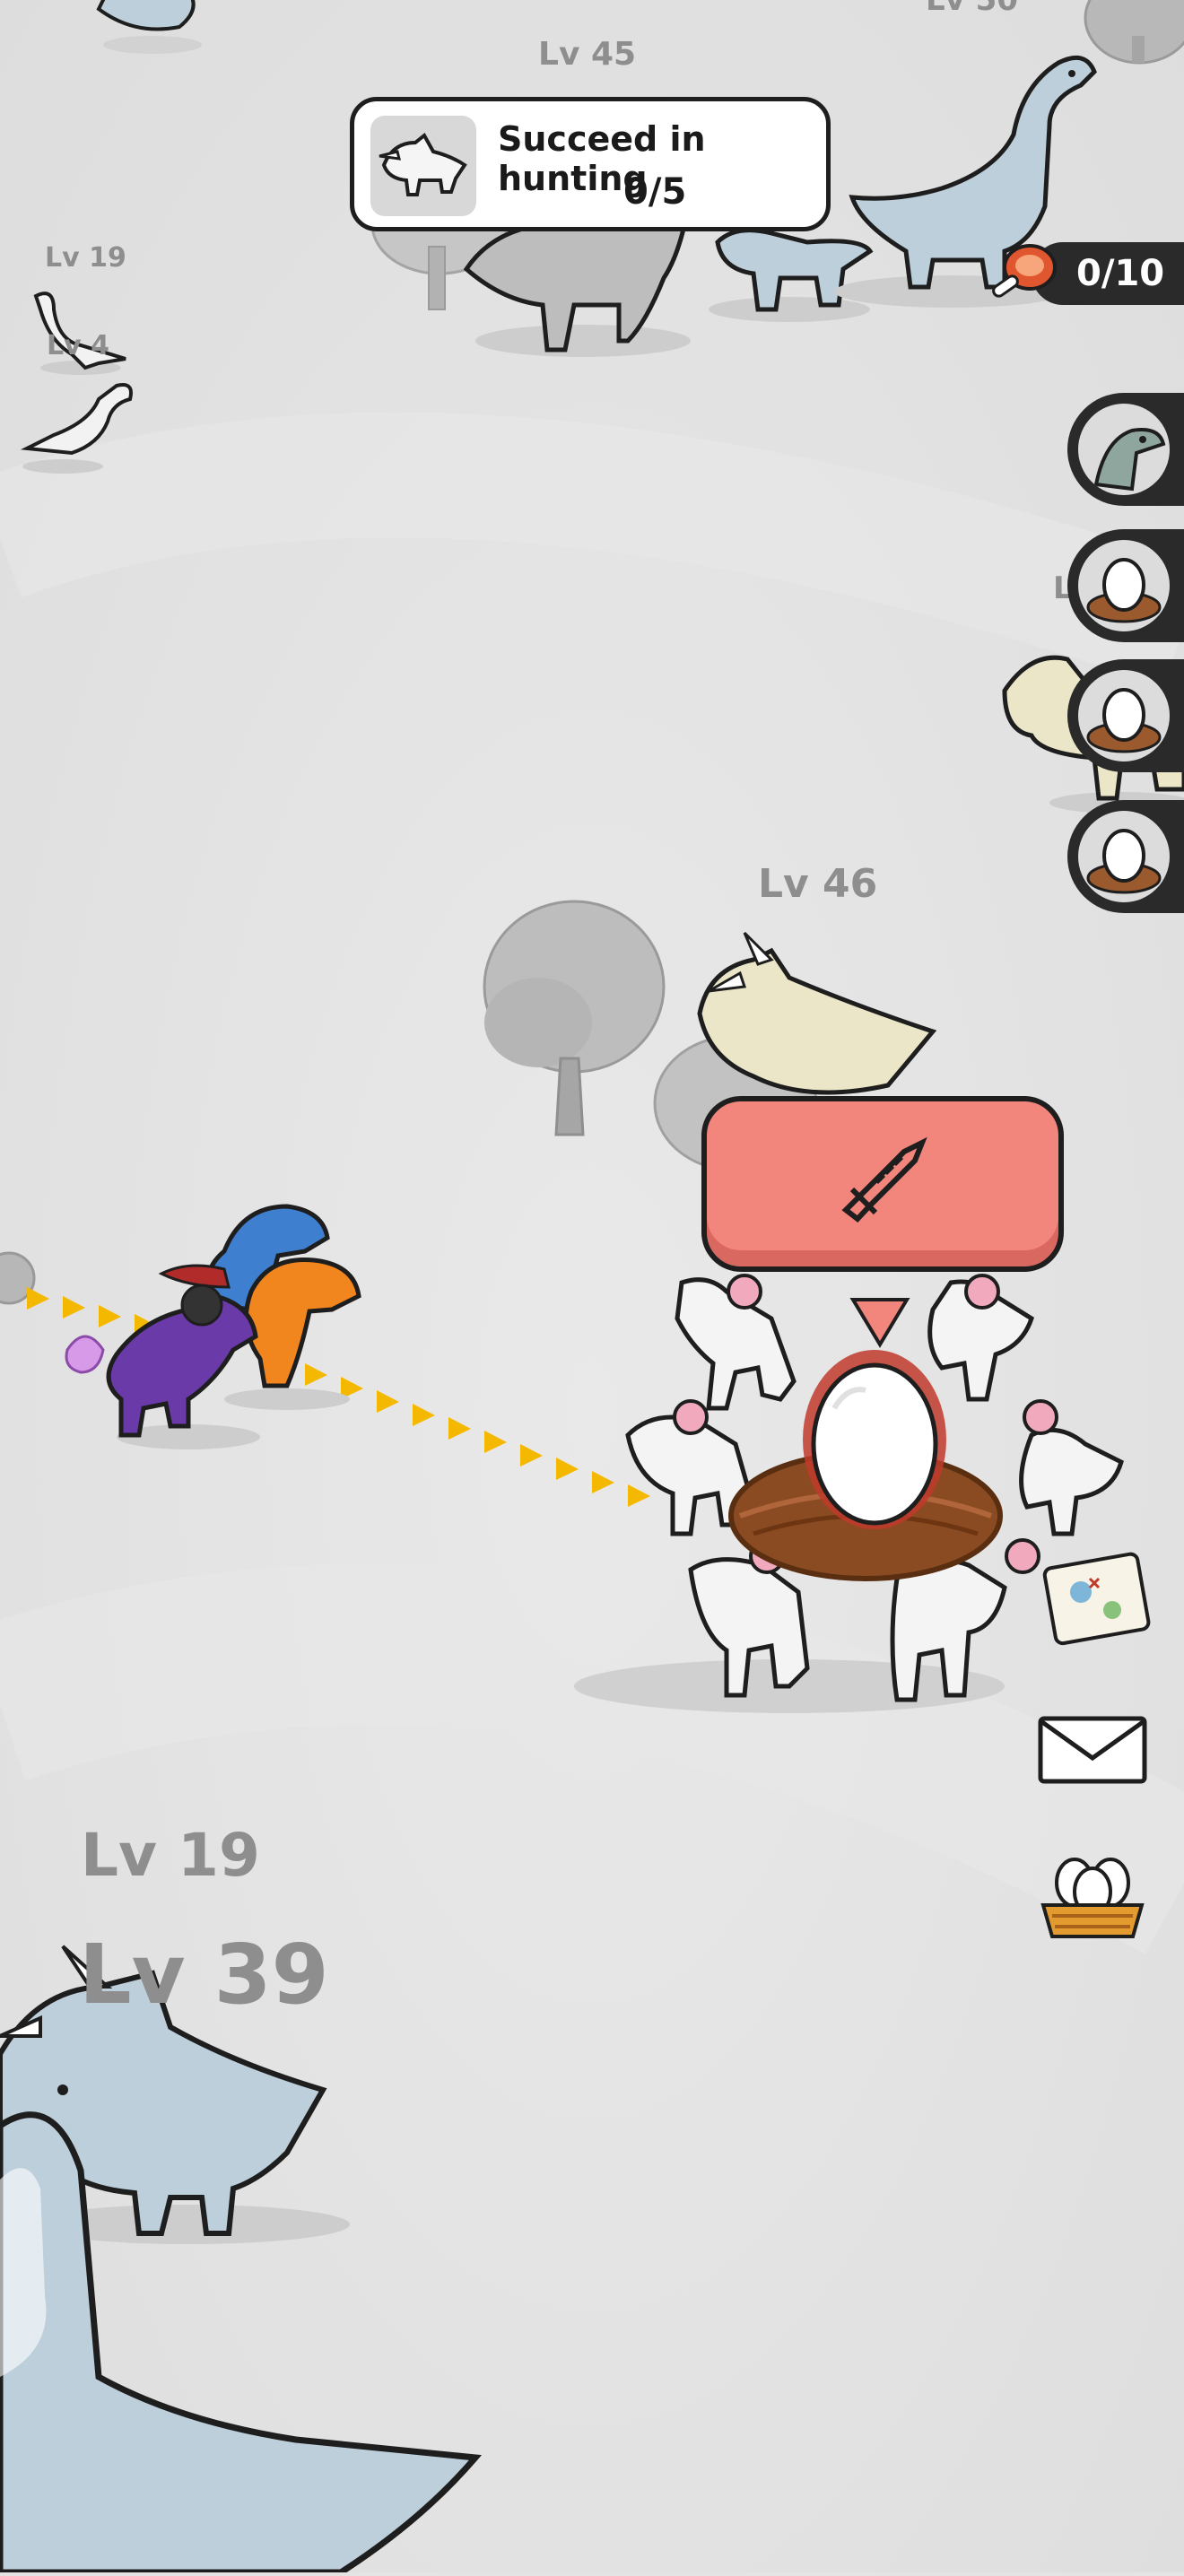 The width and height of the screenshot is (1184, 2576). I want to click on dino-portrait-button, so click(1125, 449).